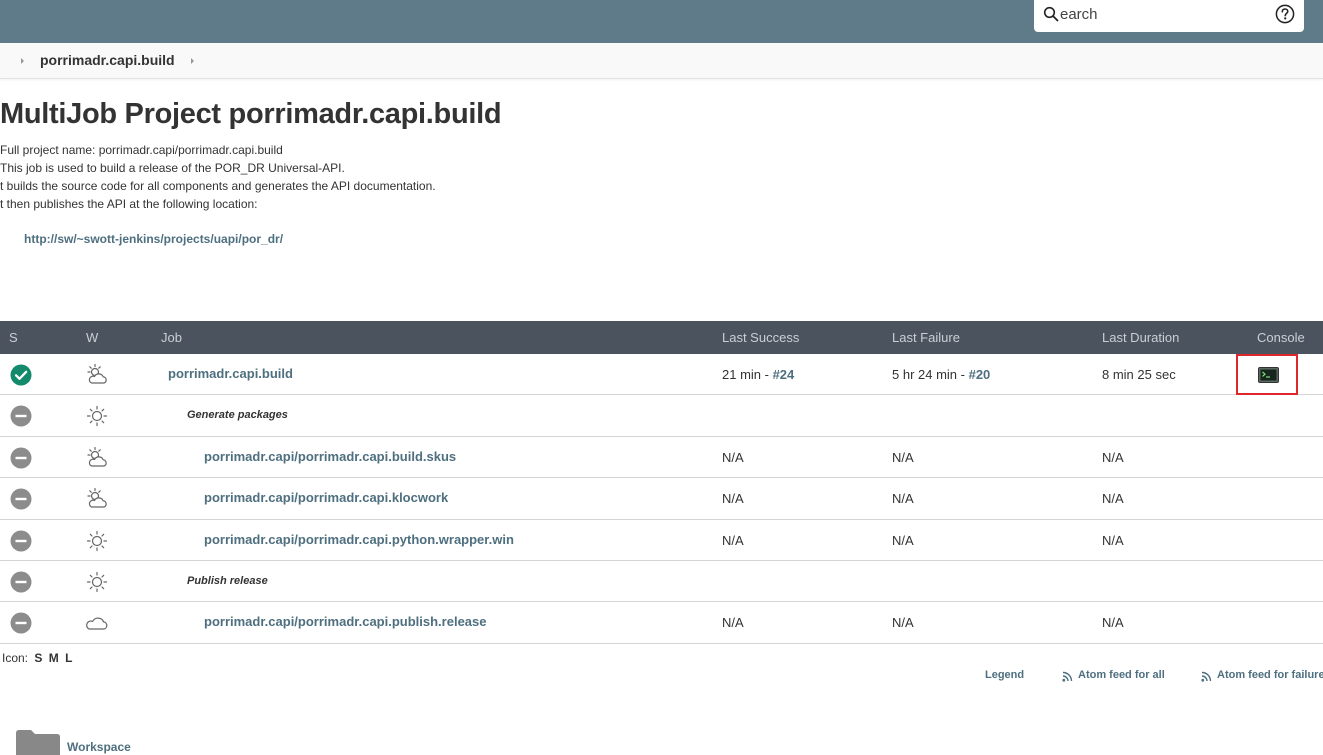  Describe the element at coordinates (1004, 675) in the screenshot. I see `legend-link: Legend` at that location.